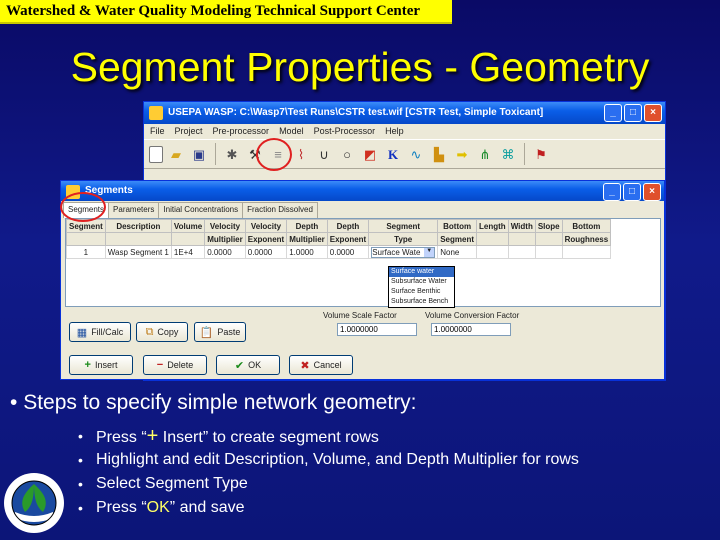  Describe the element at coordinates (280, 210) in the screenshot. I see `tab-fraction-dissolved: Fraction Dissolved` at that location.